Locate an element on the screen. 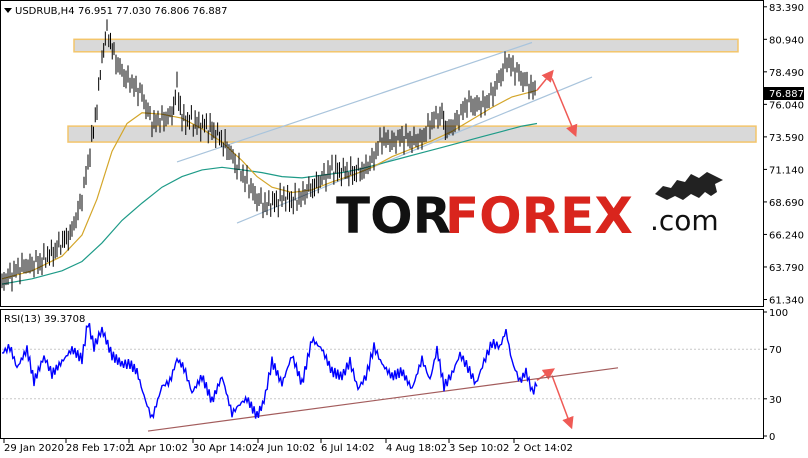  price-tick-label: 66.240 is located at coordinates (786, 235).